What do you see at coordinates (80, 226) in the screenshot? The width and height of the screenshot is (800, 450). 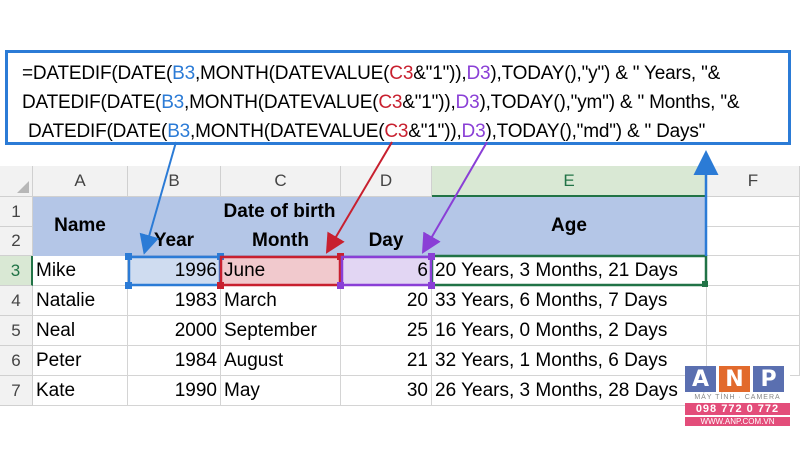 I see `header-name: Name` at bounding box center [80, 226].